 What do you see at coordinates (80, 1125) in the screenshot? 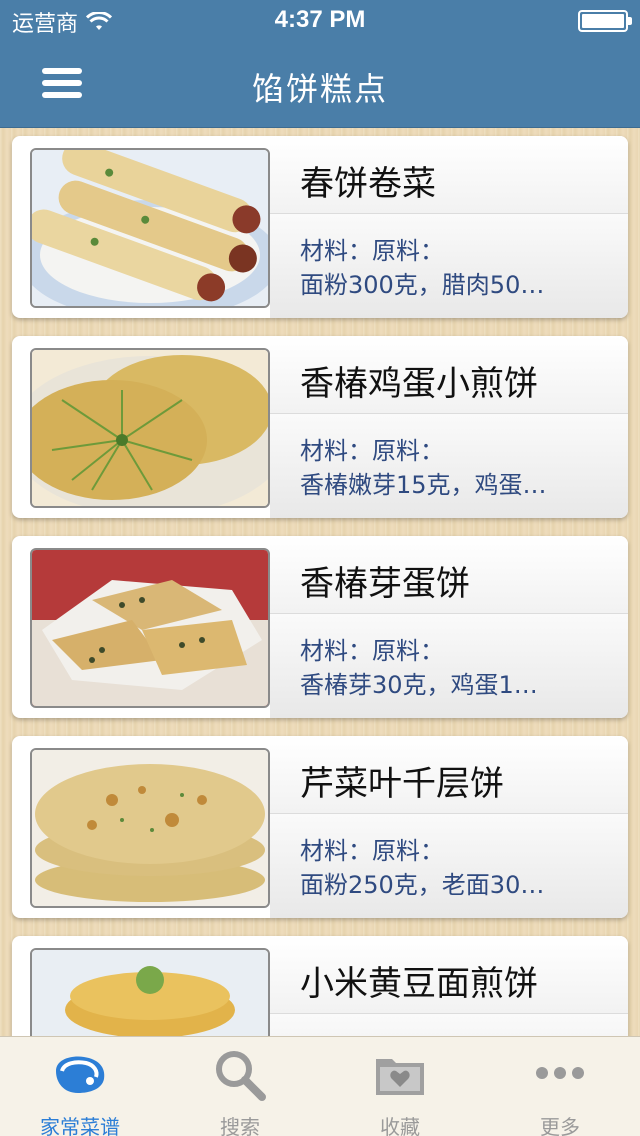
I see `tab-label: 家常菜谱` at bounding box center [80, 1125].